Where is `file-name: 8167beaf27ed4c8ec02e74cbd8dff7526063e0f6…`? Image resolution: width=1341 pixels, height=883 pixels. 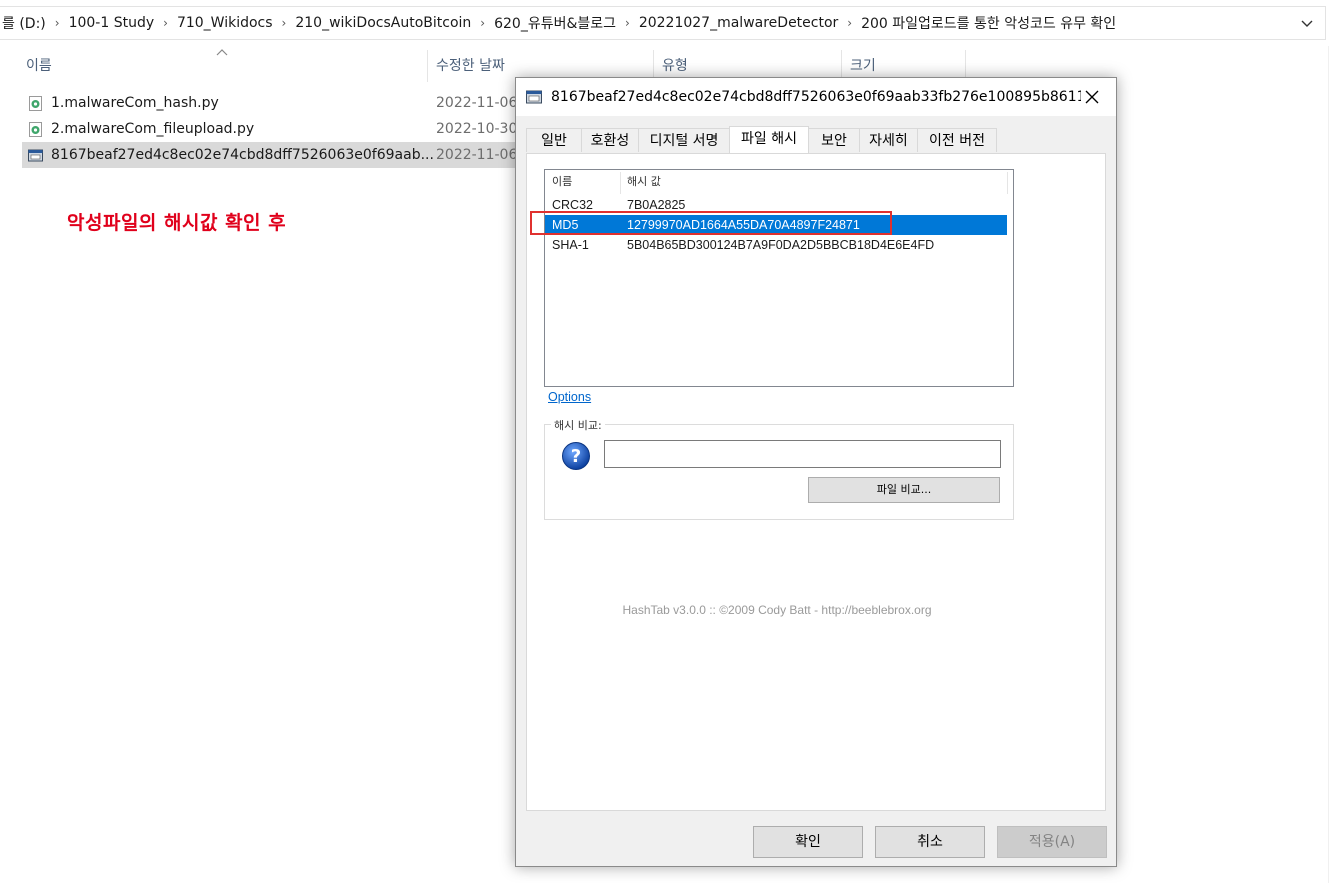
file-name: 8167beaf27ed4c8ec02e74cbd8dff7526063e0f6… is located at coordinates (242, 155).